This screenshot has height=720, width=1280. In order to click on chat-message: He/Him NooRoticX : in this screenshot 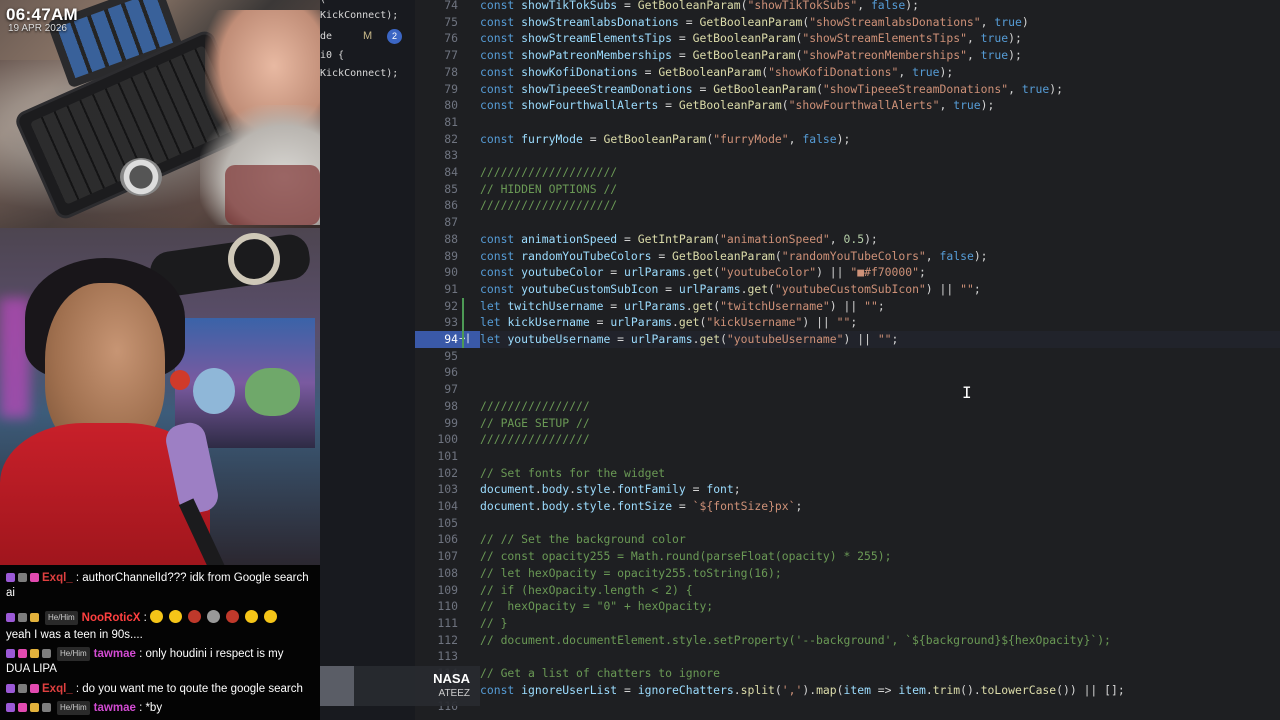, I will do `click(143, 617)`.